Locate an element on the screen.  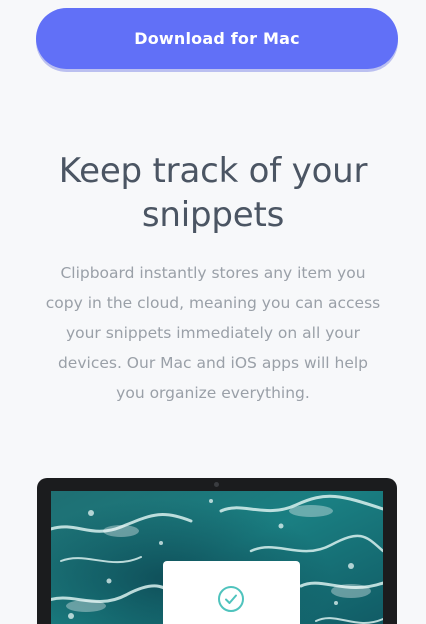
download-for-mac-button: Download for Mac is located at coordinates (217, 38).